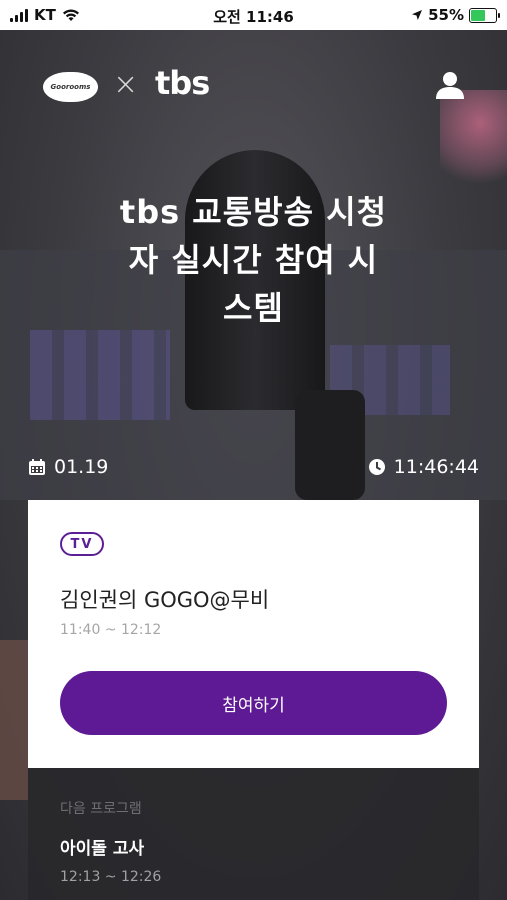 The height and width of the screenshot is (900, 507). What do you see at coordinates (253, 308) in the screenshot?
I see `title-line-3: 스템` at bounding box center [253, 308].